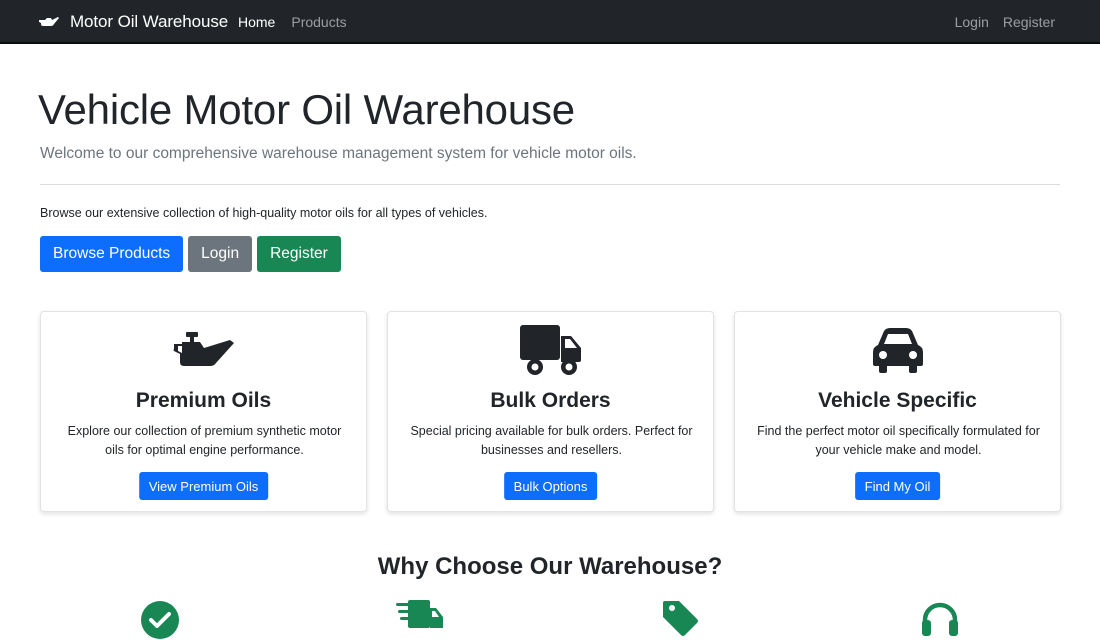  I want to click on nav-link-products: Products, so click(318, 22).